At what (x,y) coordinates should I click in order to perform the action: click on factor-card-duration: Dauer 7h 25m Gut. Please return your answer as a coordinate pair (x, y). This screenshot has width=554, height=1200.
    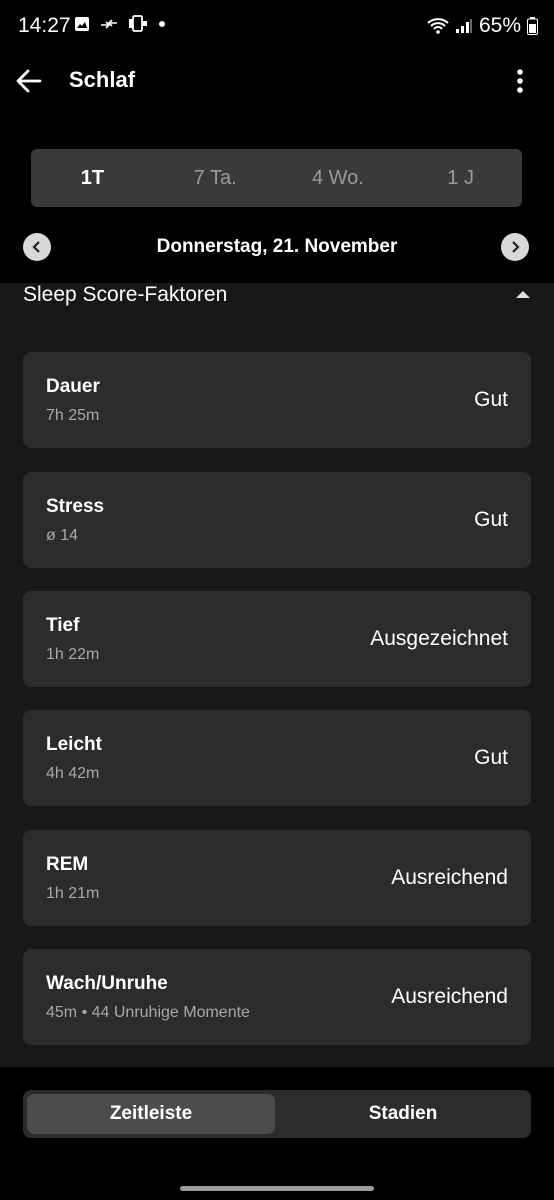
    Looking at the image, I should click on (277, 400).